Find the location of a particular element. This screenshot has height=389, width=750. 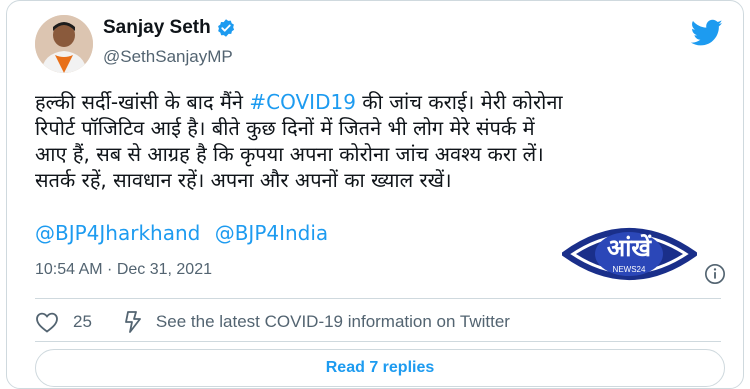

mention-link: @BJP4Jharkhand is located at coordinates (117, 233).